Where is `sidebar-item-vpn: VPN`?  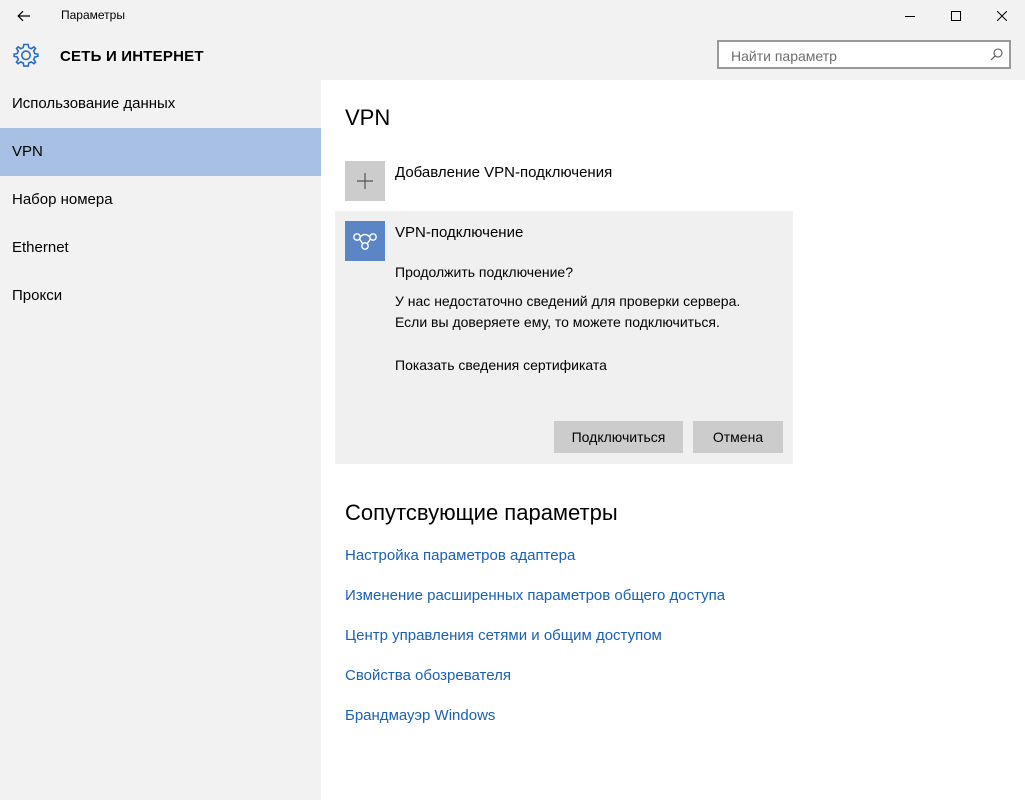
sidebar-item-vpn: VPN is located at coordinates (160, 152).